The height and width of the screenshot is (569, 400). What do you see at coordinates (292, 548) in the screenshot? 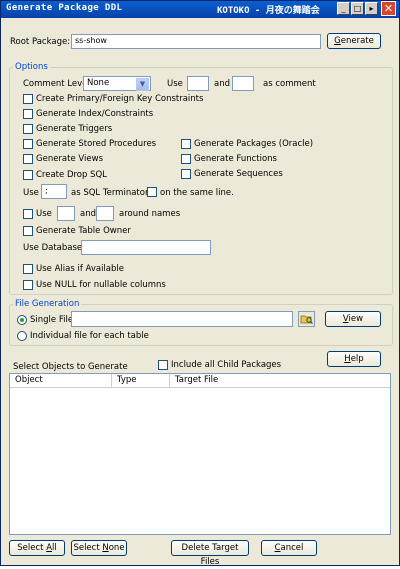
I see `cancel-label-rest: ancel` at bounding box center [292, 548].